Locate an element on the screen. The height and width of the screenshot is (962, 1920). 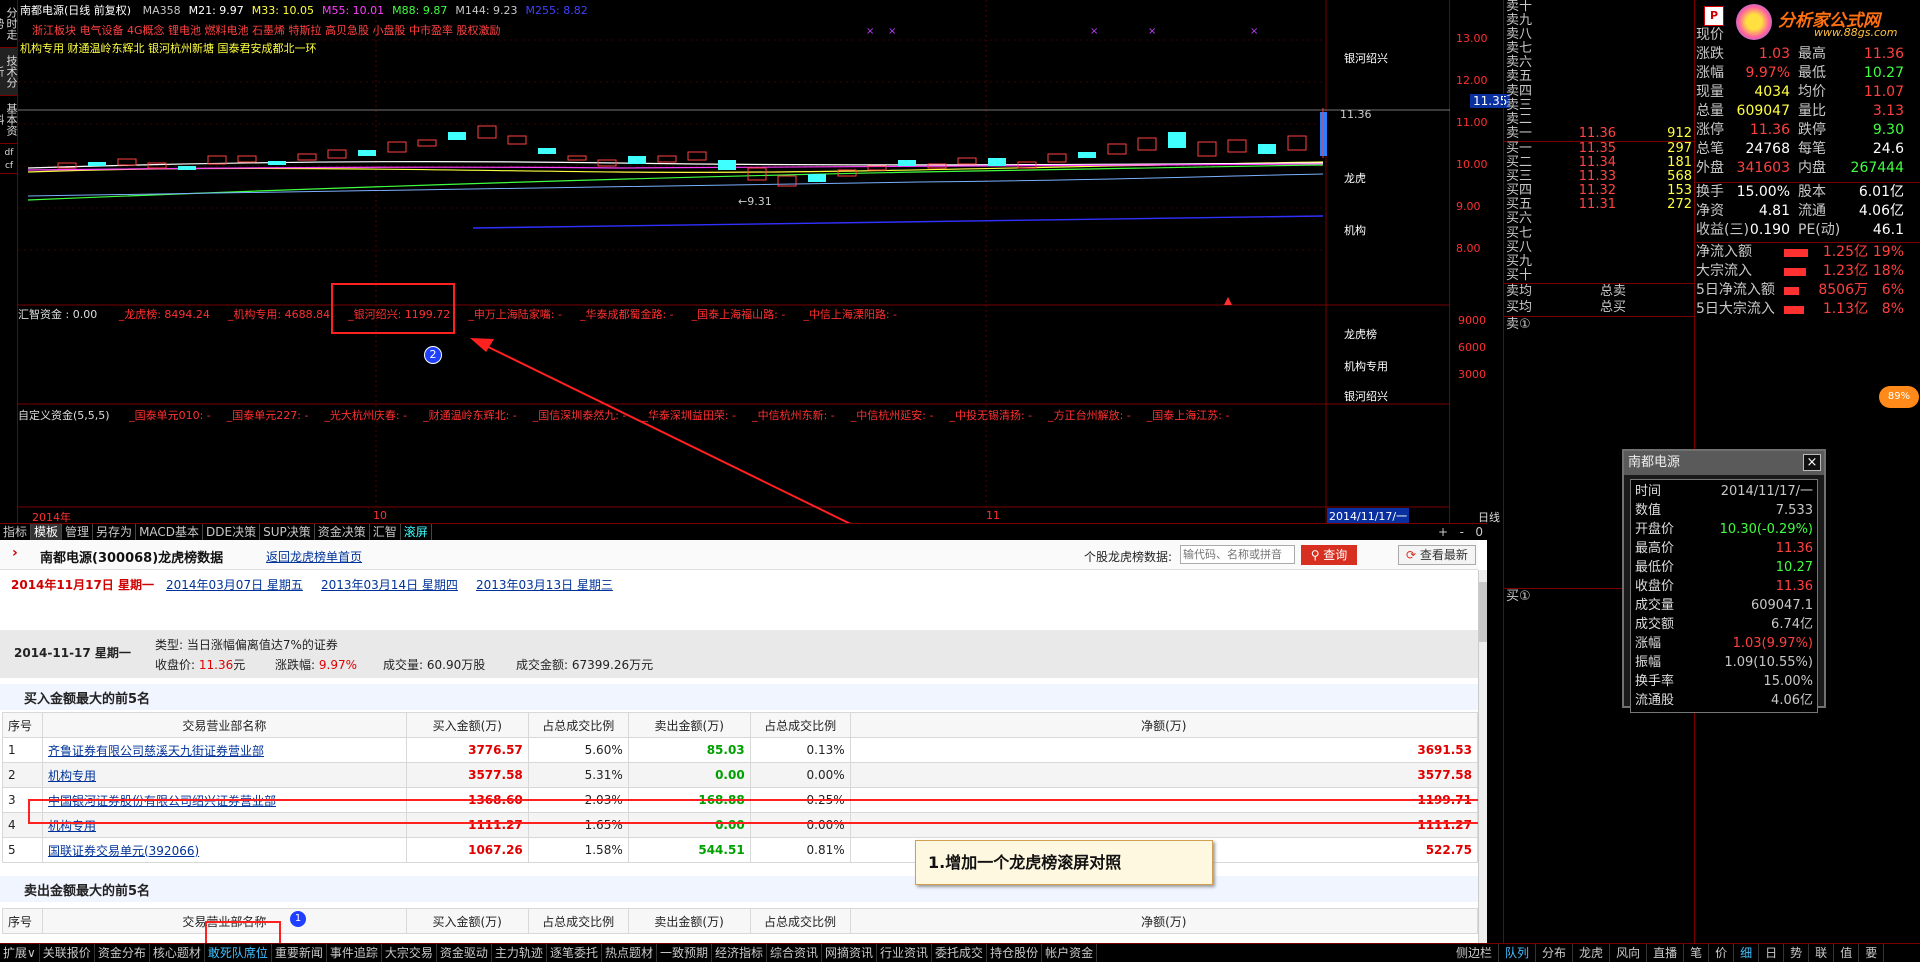
toolbar-tab: 滚屏 is located at coordinates (416, 532).